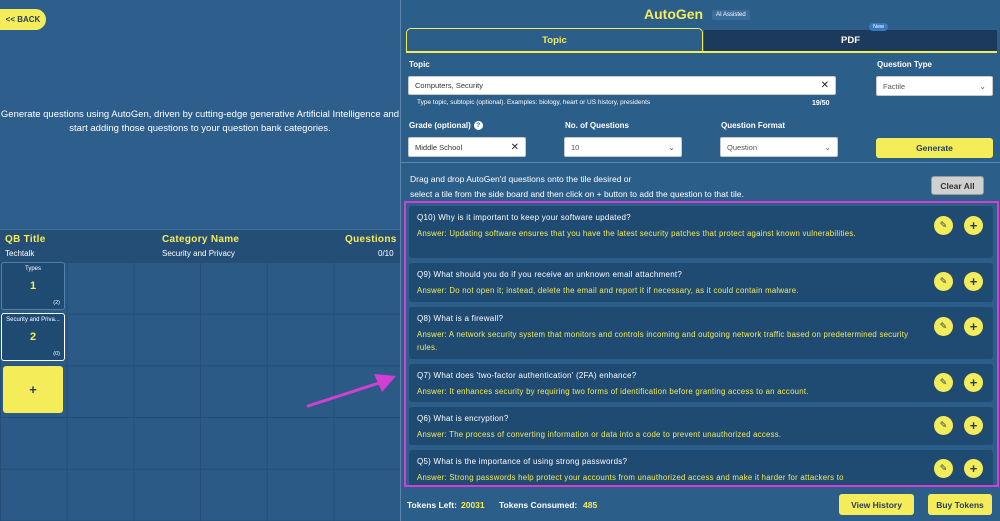 The width and height of the screenshot is (1000, 521). Describe the element at coordinates (554, 40) in the screenshot. I see `tab-topic: Topic` at that location.